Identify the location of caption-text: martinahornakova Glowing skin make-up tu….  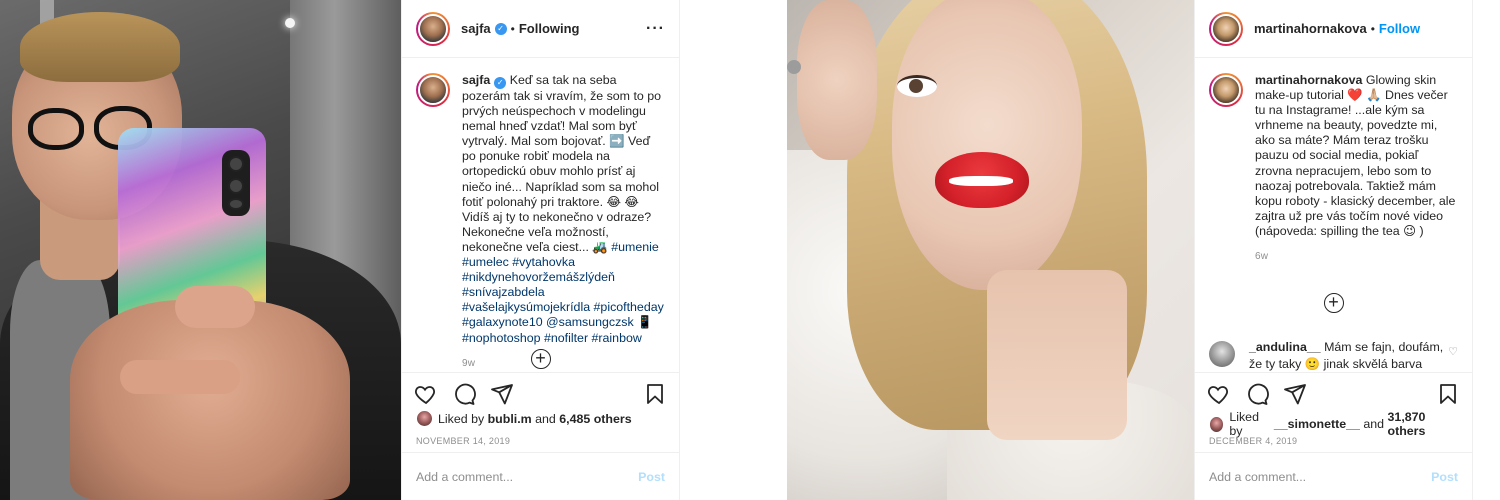
(1356, 156).